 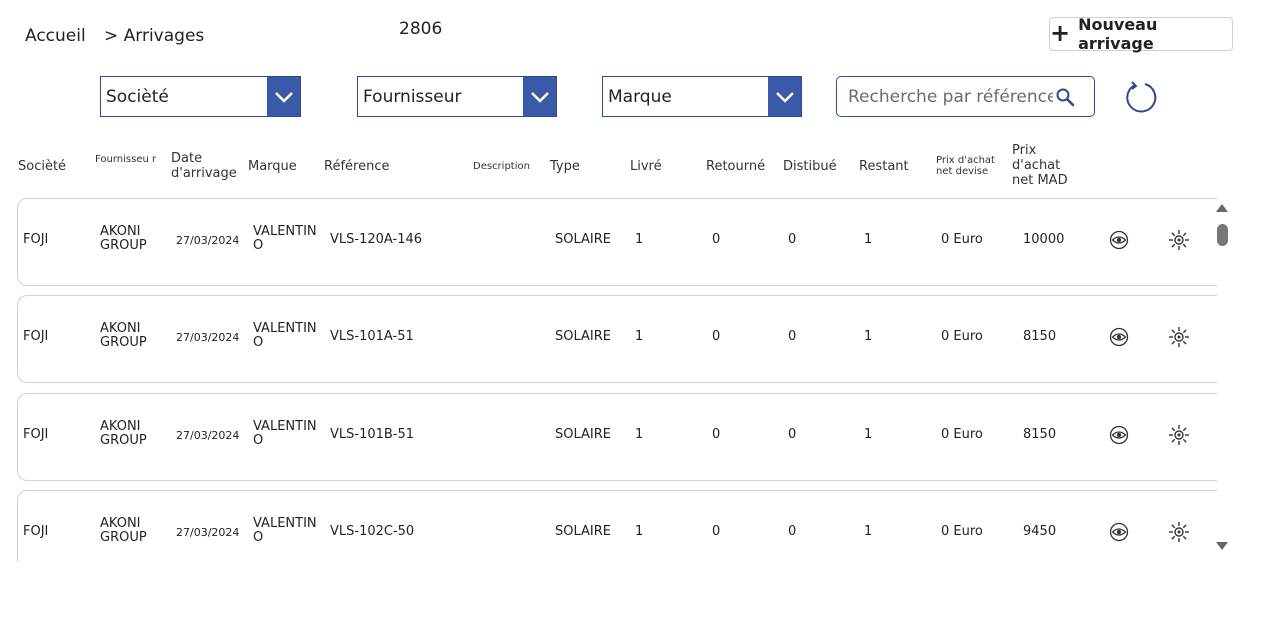 What do you see at coordinates (1118, 34) in the screenshot?
I see `new-arrivage-label: Nouveau arrivage` at bounding box center [1118, 34].